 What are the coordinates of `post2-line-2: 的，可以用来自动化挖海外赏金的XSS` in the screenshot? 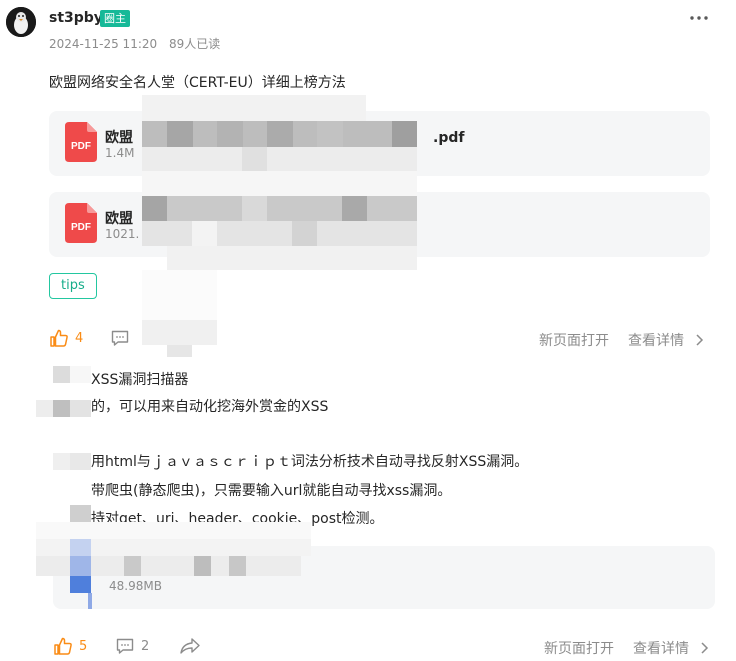 It's located at (210, 407).